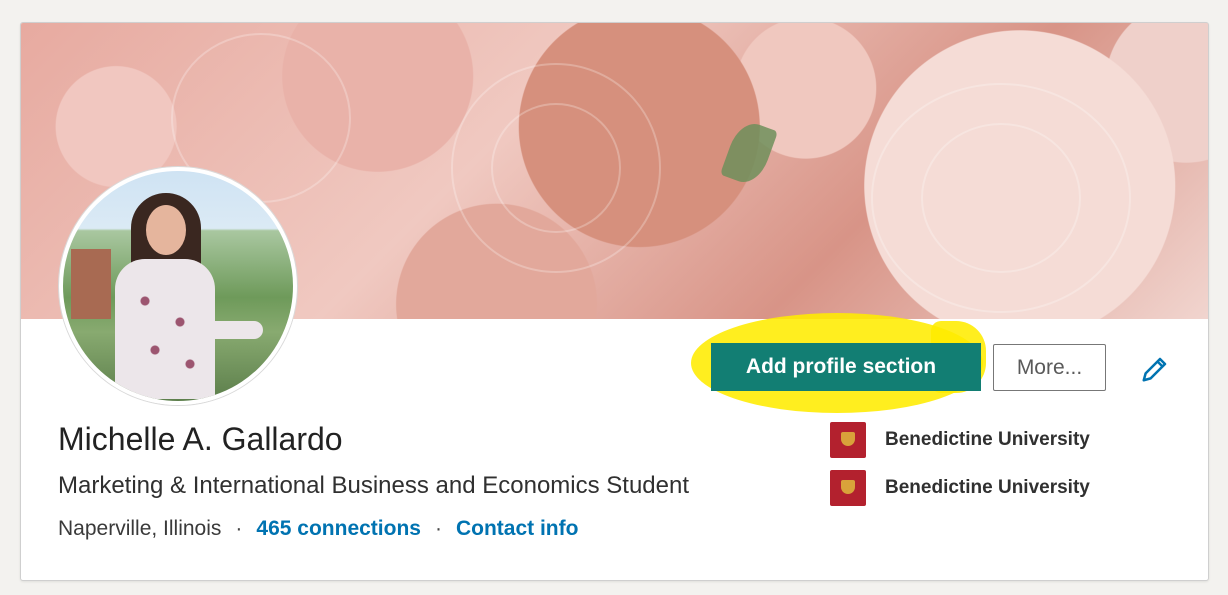 This screenshot has height=595, width=1228. Describe the element at coordinates (233, 330) in the screenshot. I see `photo-person-arm` at that location.